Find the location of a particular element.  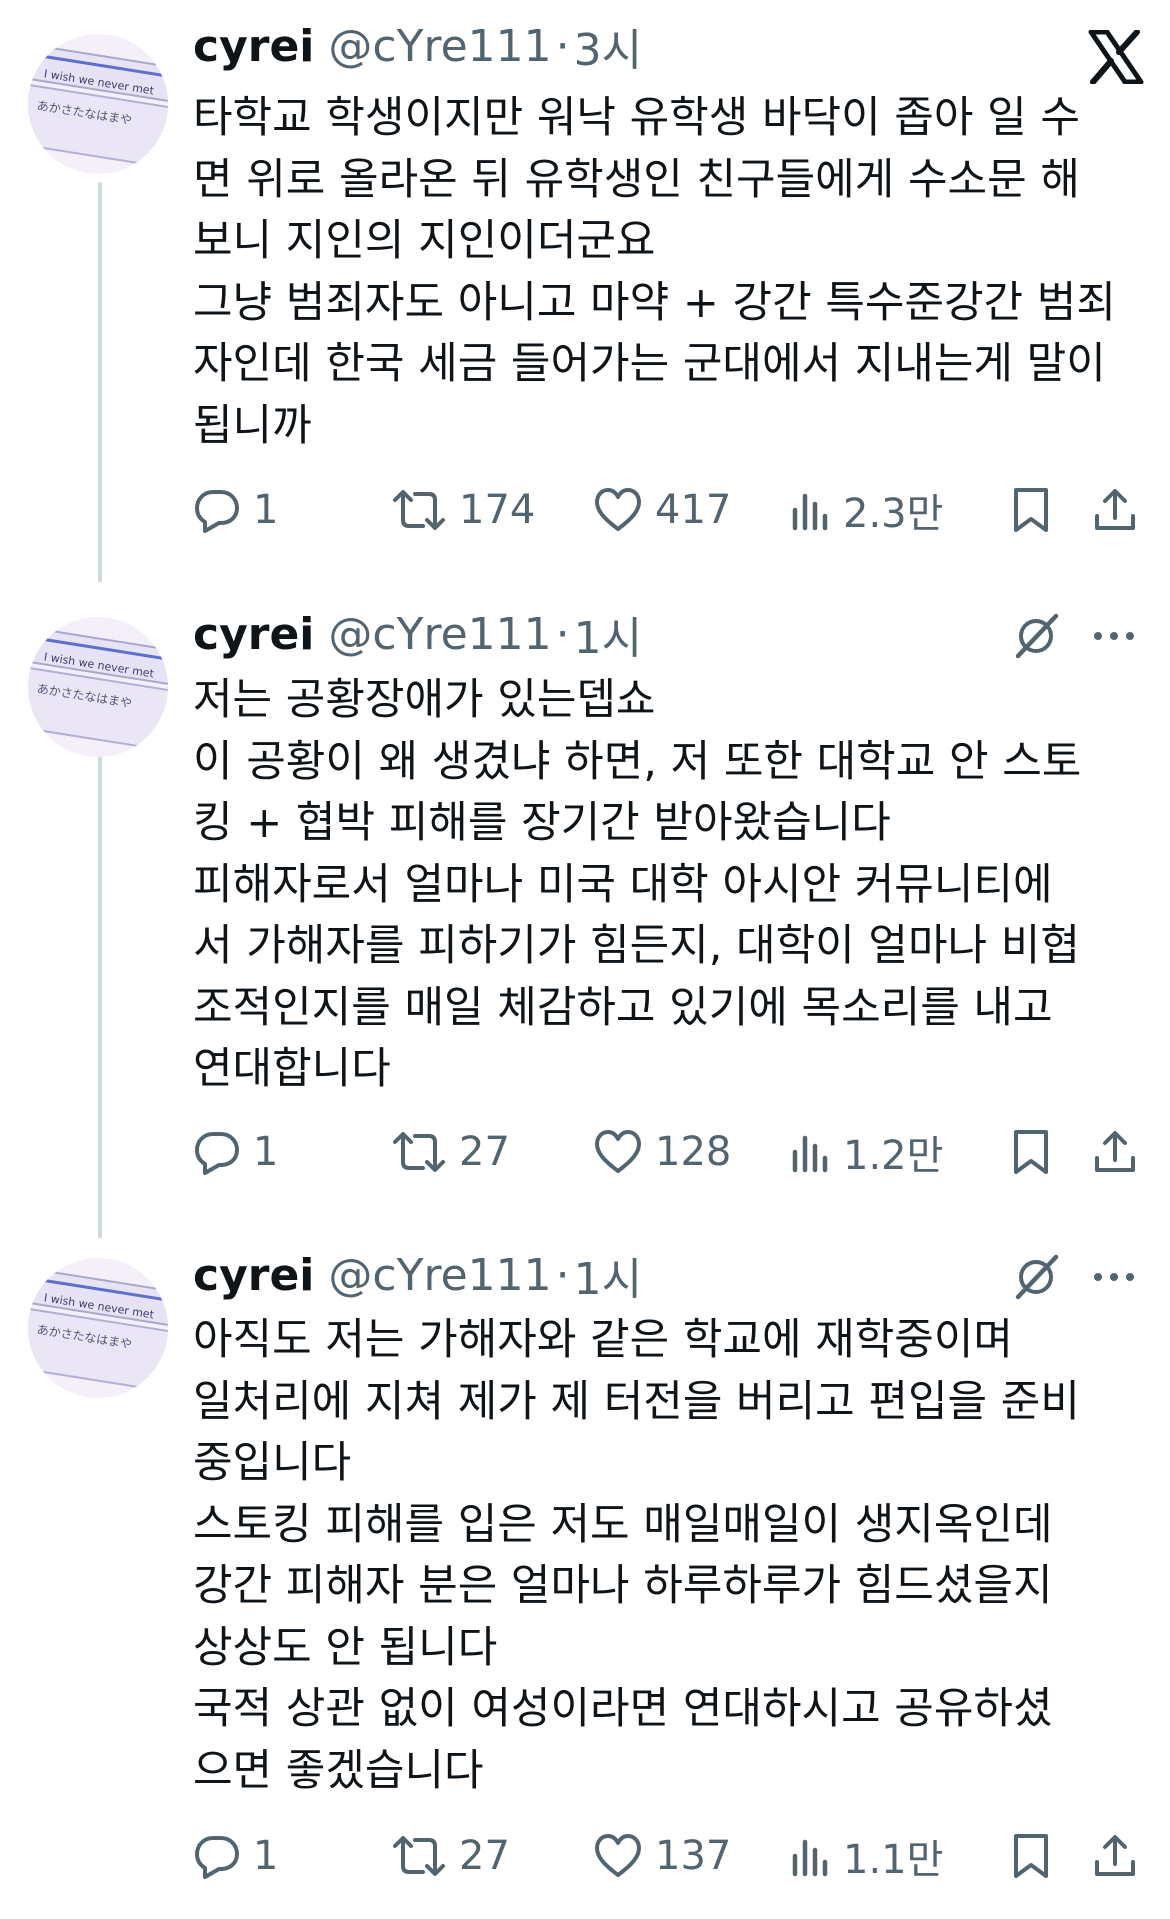

retweet-button: 174 is located at coordinates (463, 510).